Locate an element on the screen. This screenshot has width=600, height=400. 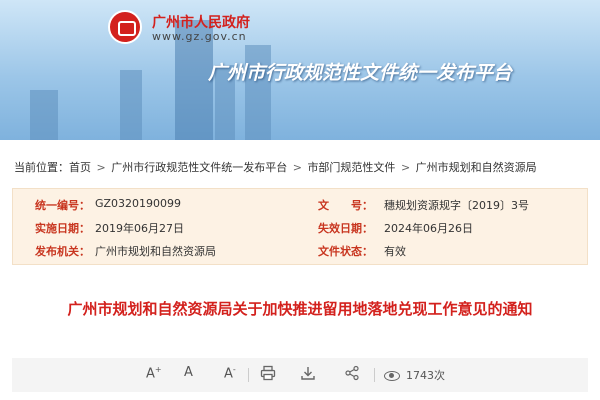
doc-number-value: 穗规划资源规字〔2019〕3号 is located at coordinates (456, 205).